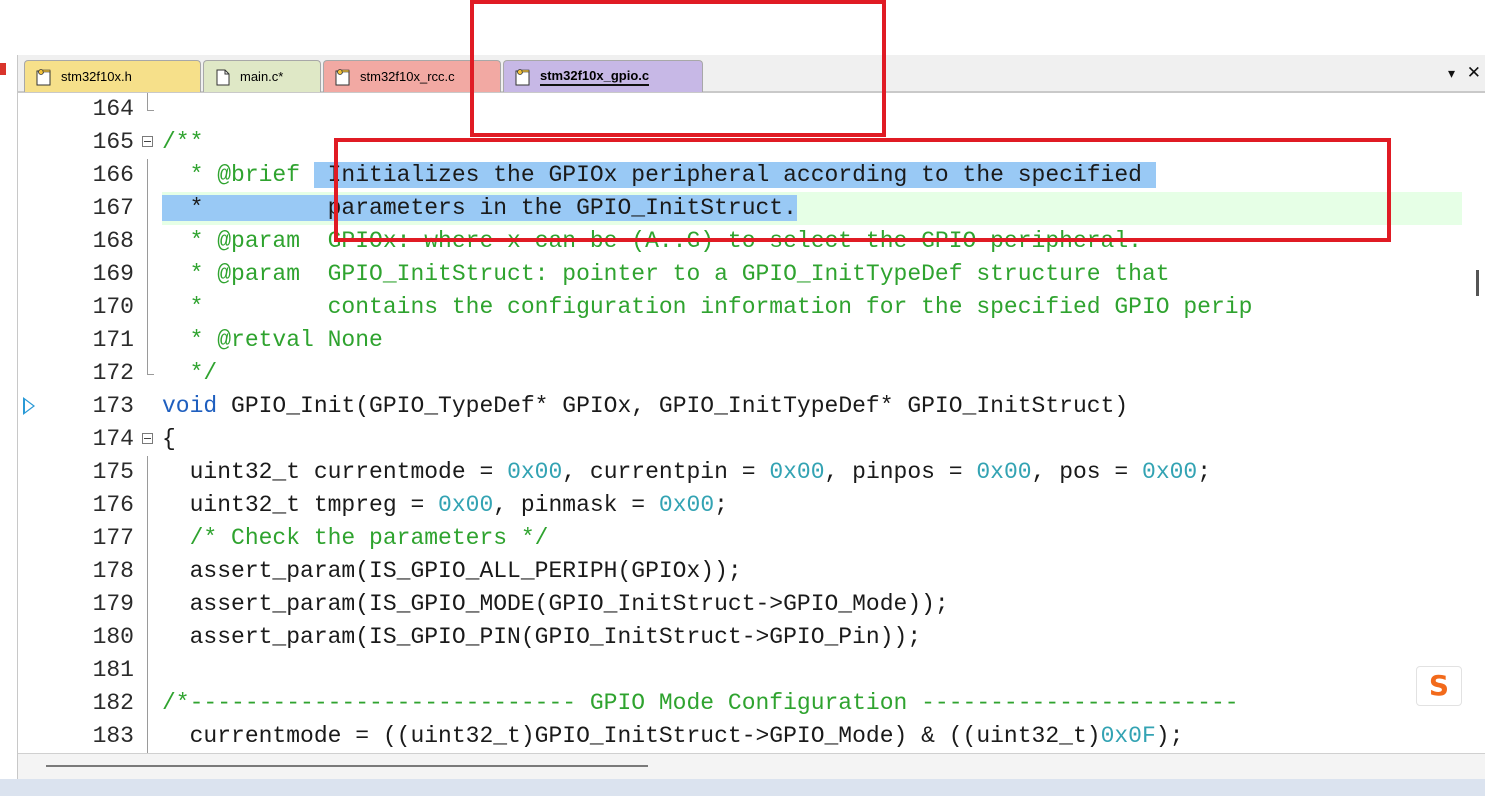 The height and width of the screenshot is (796, 1485). Describe the element at coordinates (113, 175) in the screenshot. I see `line-number: 166` at that location.